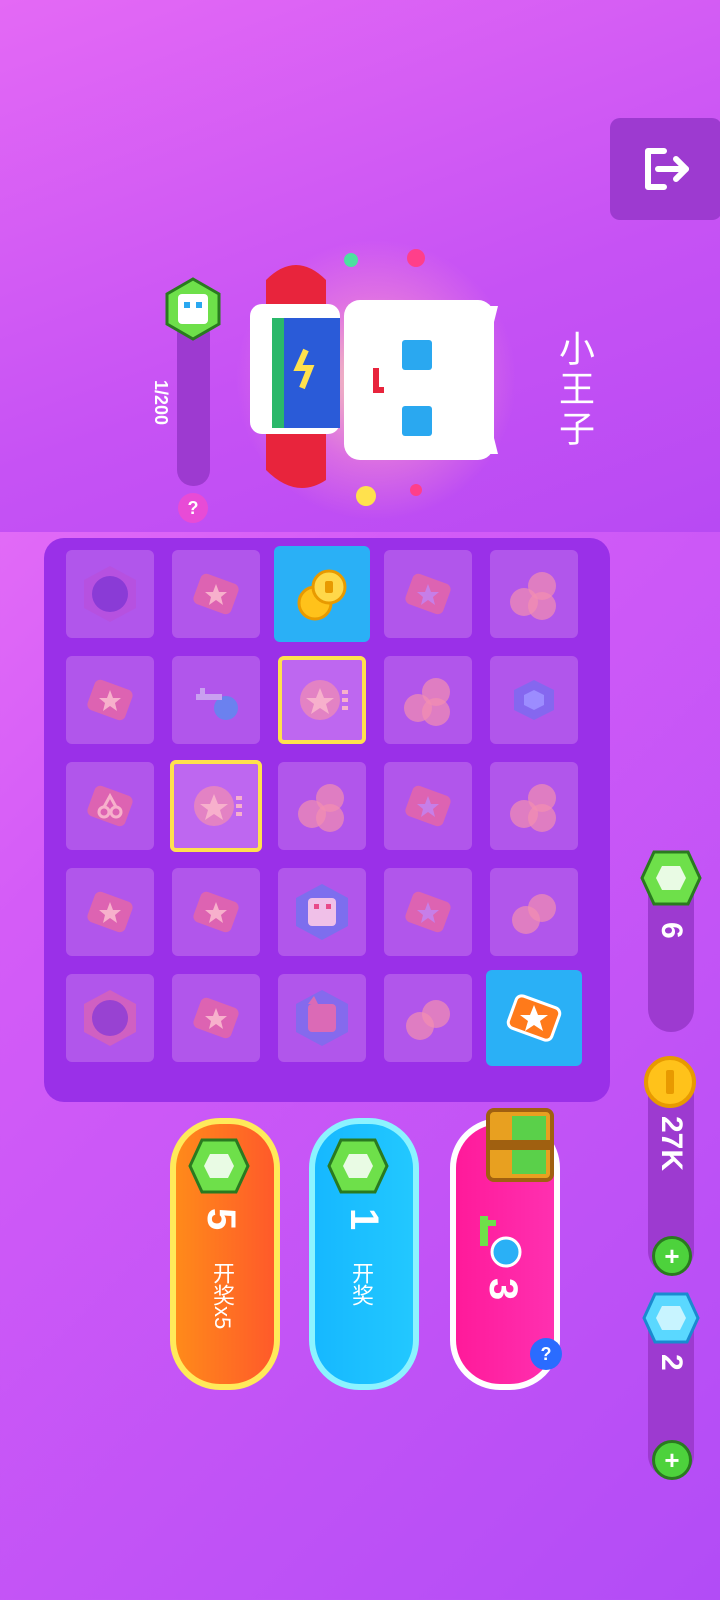  What do you see at coordinates (361, 1284) in the screenshot?
I see `draw-once-label: 开奖` at bounding box center [361, 1284].